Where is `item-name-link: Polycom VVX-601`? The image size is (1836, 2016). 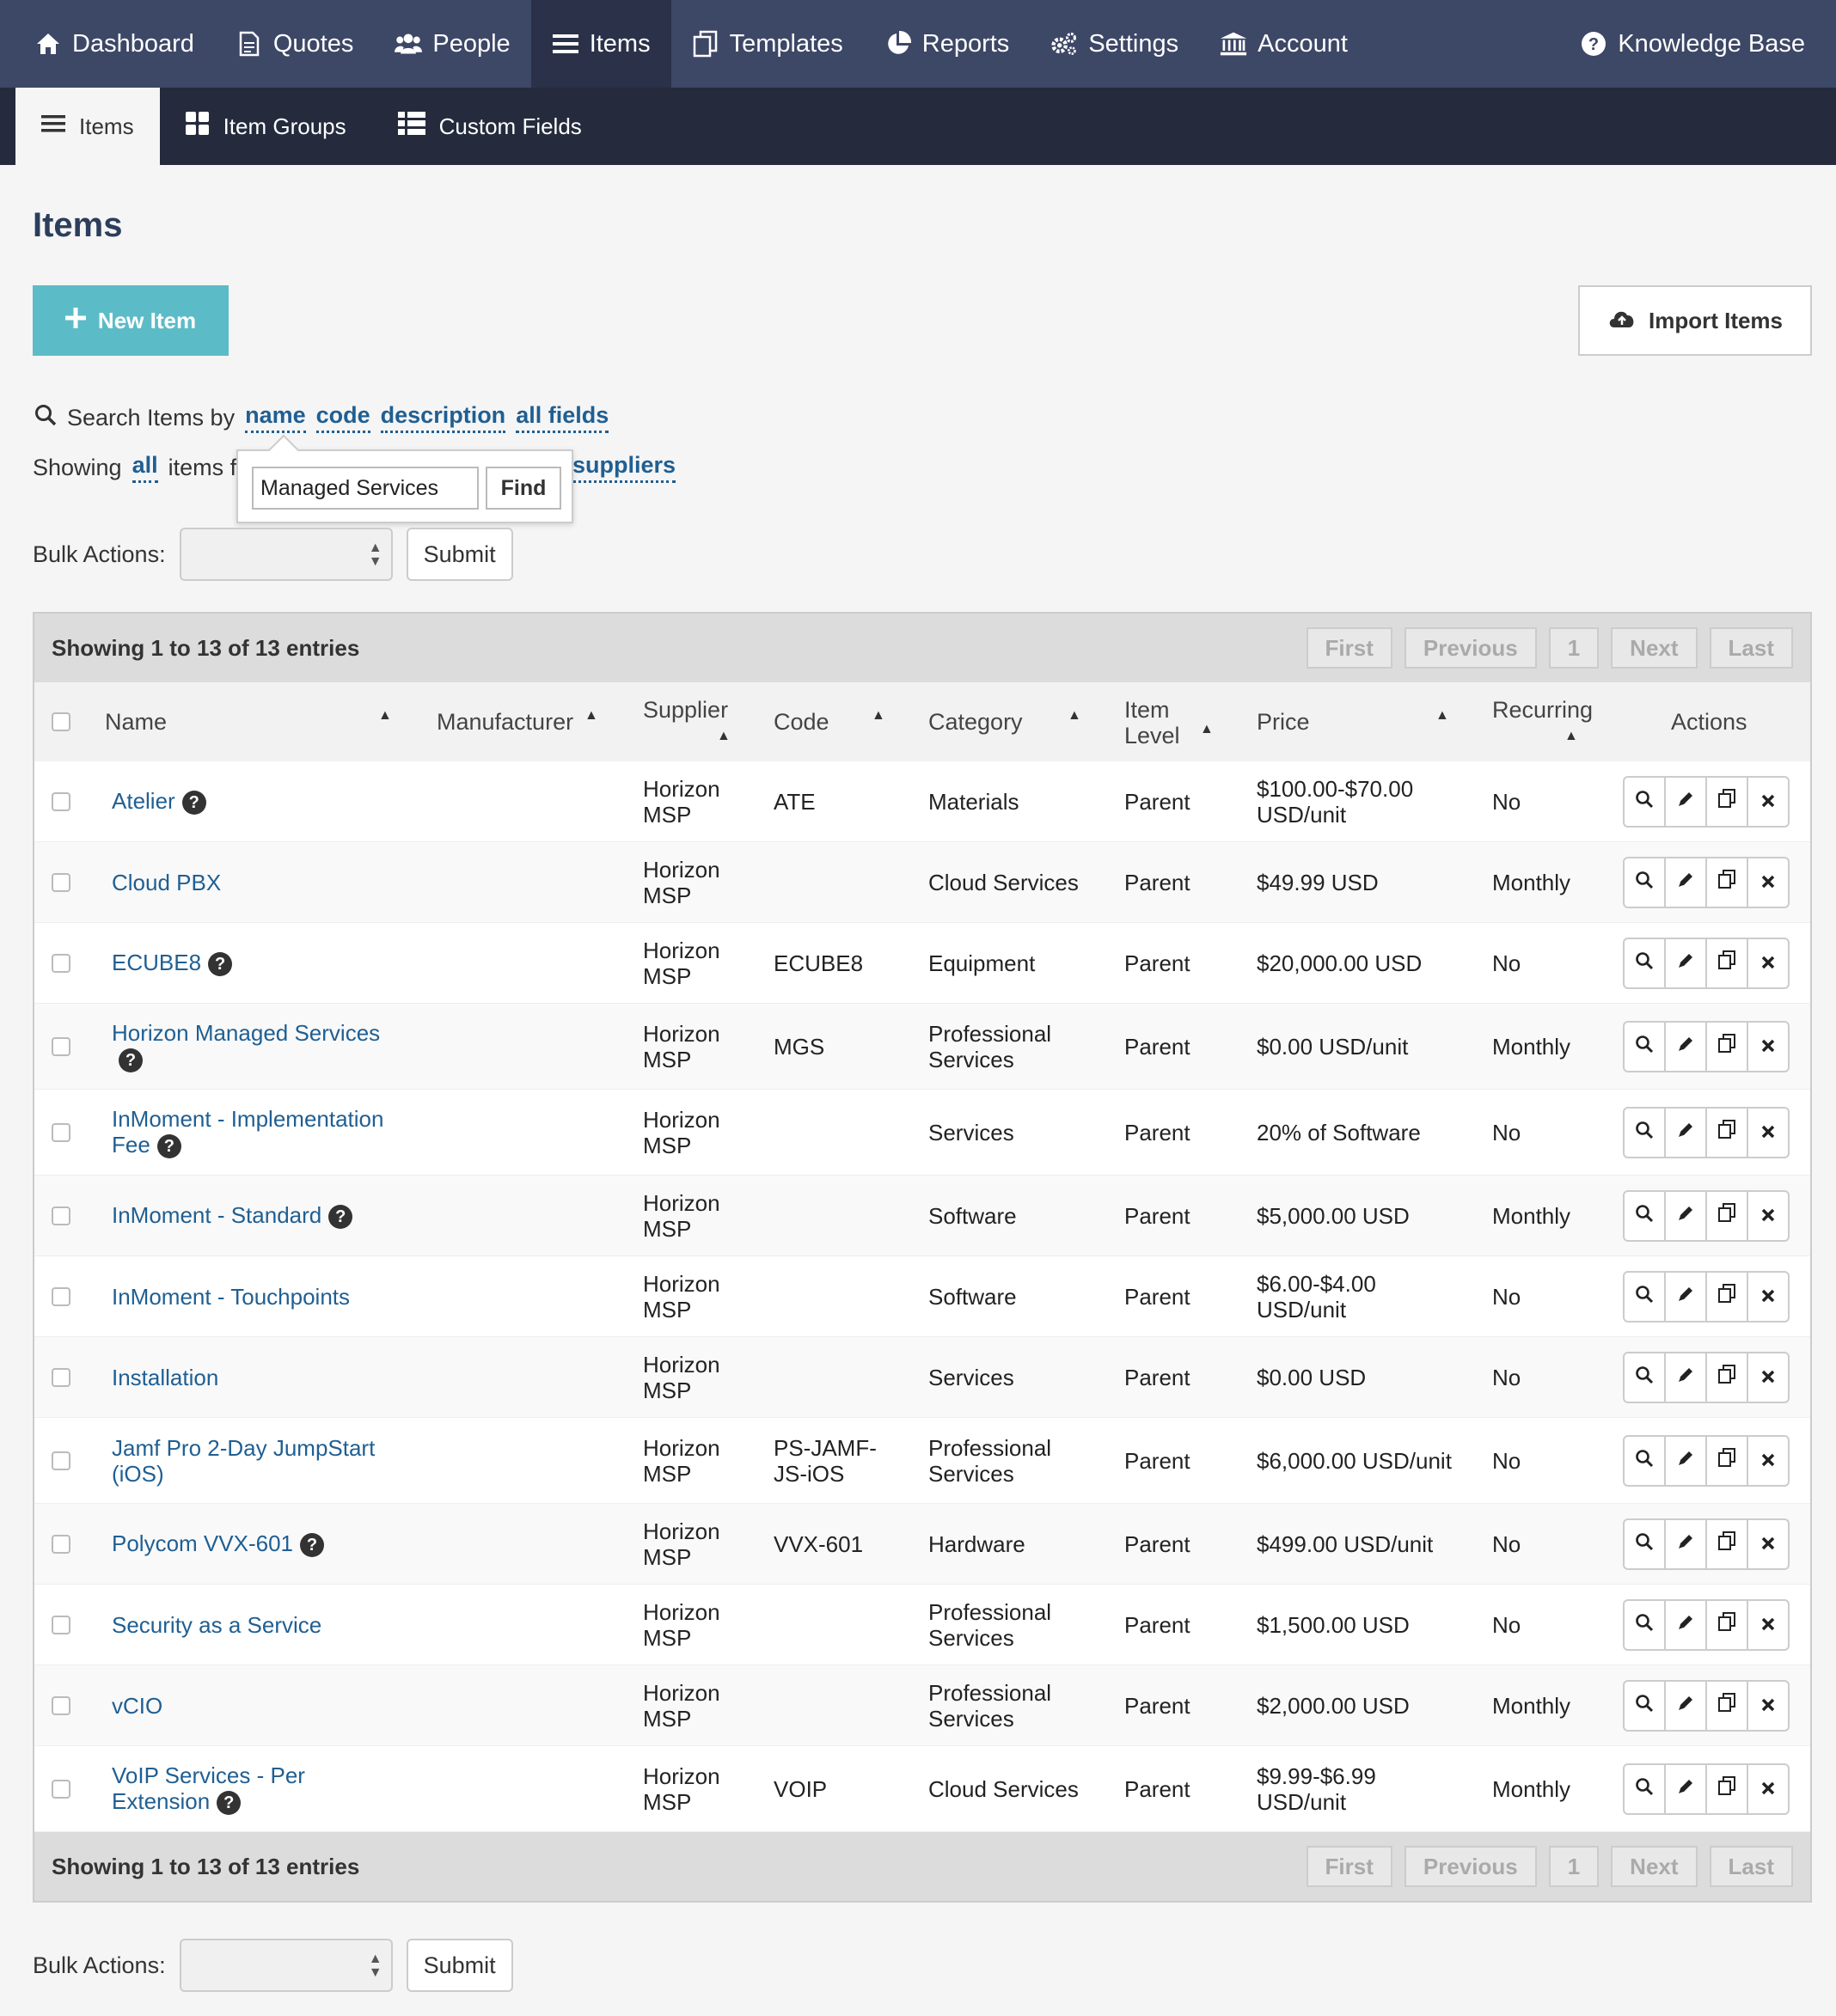
item-name-link: Polycom VVX-601 is located at coordinates (202, 1543).